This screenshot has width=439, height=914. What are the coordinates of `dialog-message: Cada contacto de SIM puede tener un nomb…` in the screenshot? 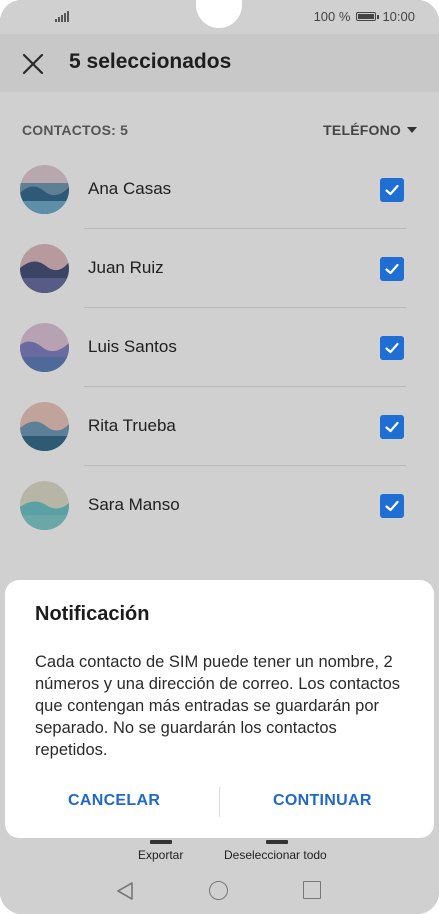 It's located at (218, 706).